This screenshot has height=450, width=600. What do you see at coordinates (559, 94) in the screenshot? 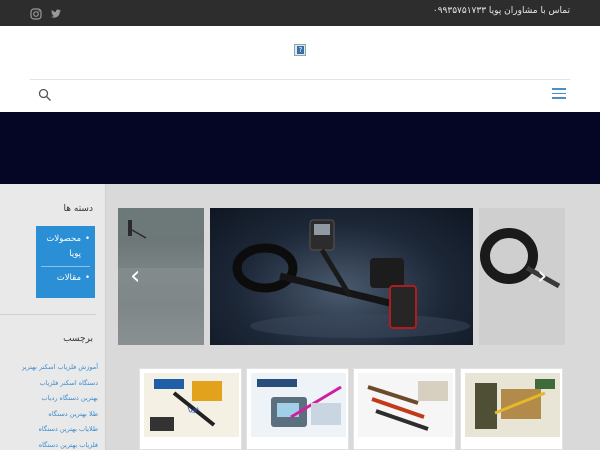
I see `hamburger-menu-icon` at bounding box center [559, 94].